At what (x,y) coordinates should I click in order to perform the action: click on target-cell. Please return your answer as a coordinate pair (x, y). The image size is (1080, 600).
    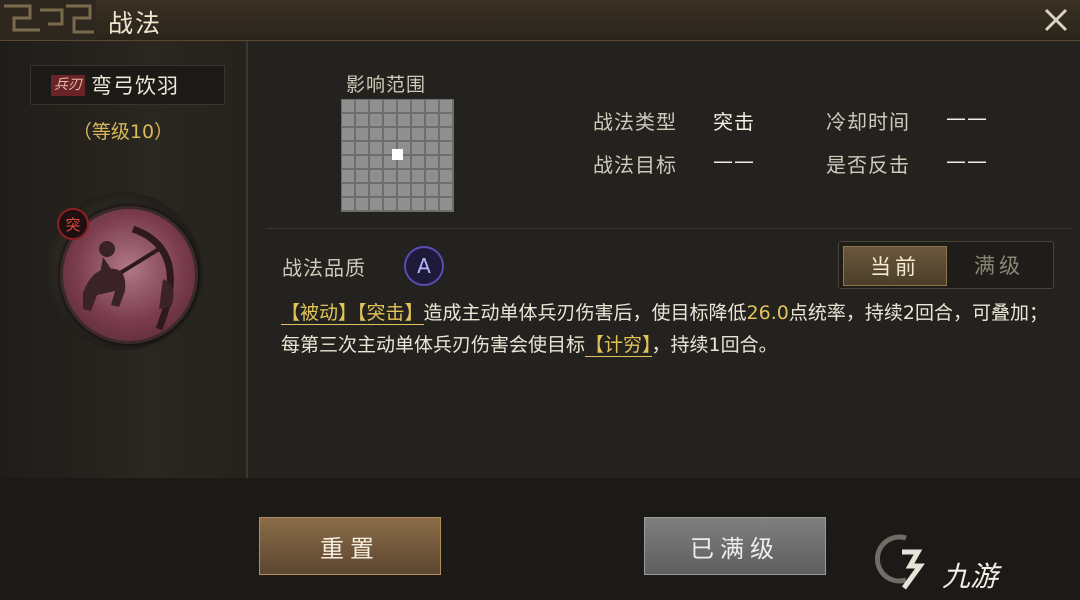
    Looking at the image, I should click on (397, 154).